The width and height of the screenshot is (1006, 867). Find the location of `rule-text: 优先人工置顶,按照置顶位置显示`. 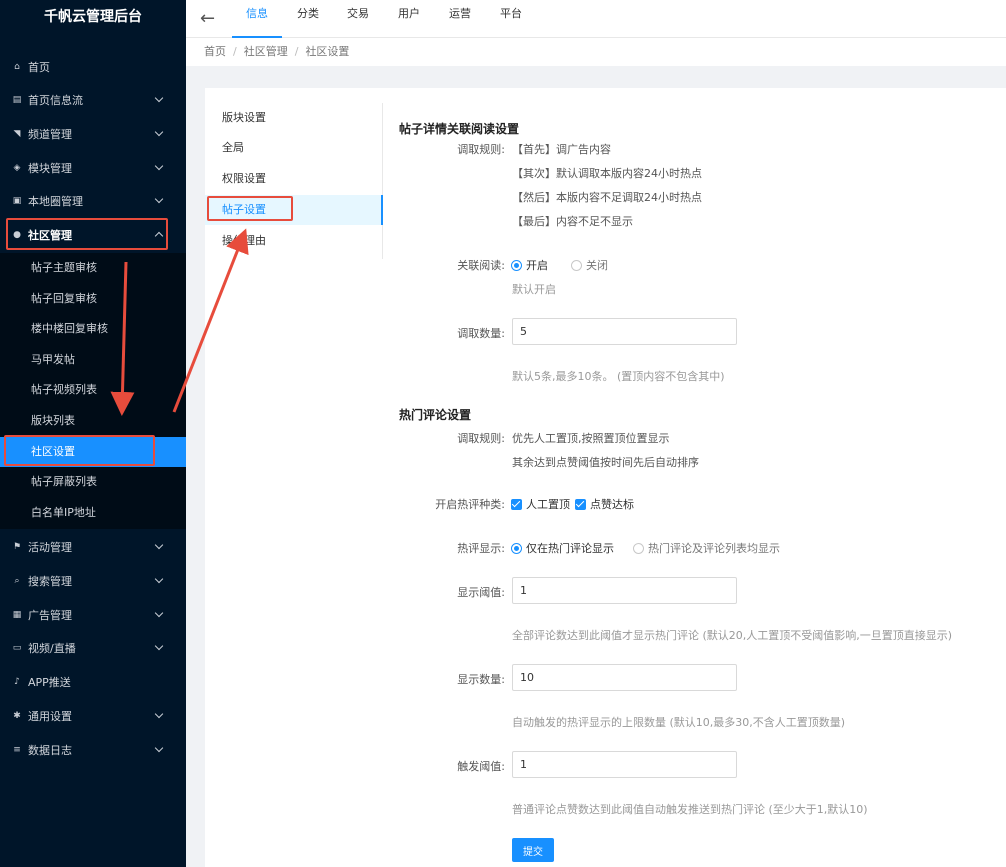

rule-text: 优先人工置顶,按照置顶位置显示 is located at coordinates (591, 438).